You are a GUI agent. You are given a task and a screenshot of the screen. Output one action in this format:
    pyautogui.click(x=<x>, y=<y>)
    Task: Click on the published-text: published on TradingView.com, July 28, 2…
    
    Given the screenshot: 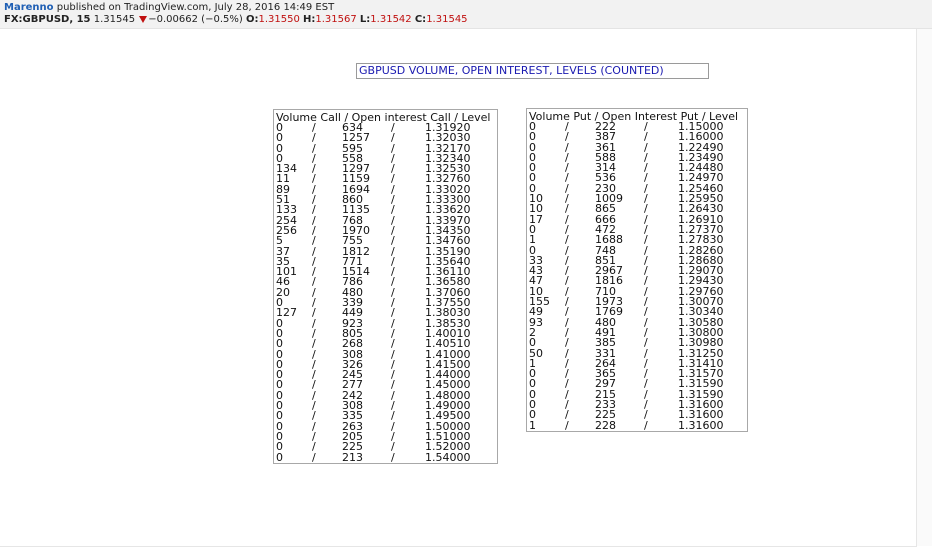 What is the action you would take?
    pyautogui.click(x=195, y=7)
    